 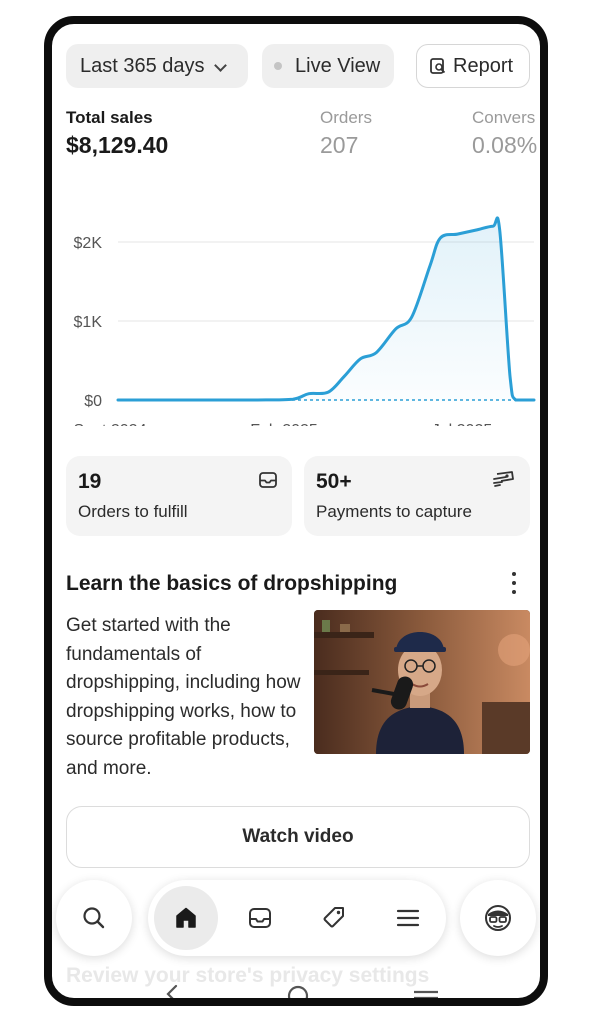 I want to click on report-button: Report, so click(x=473, y=66).